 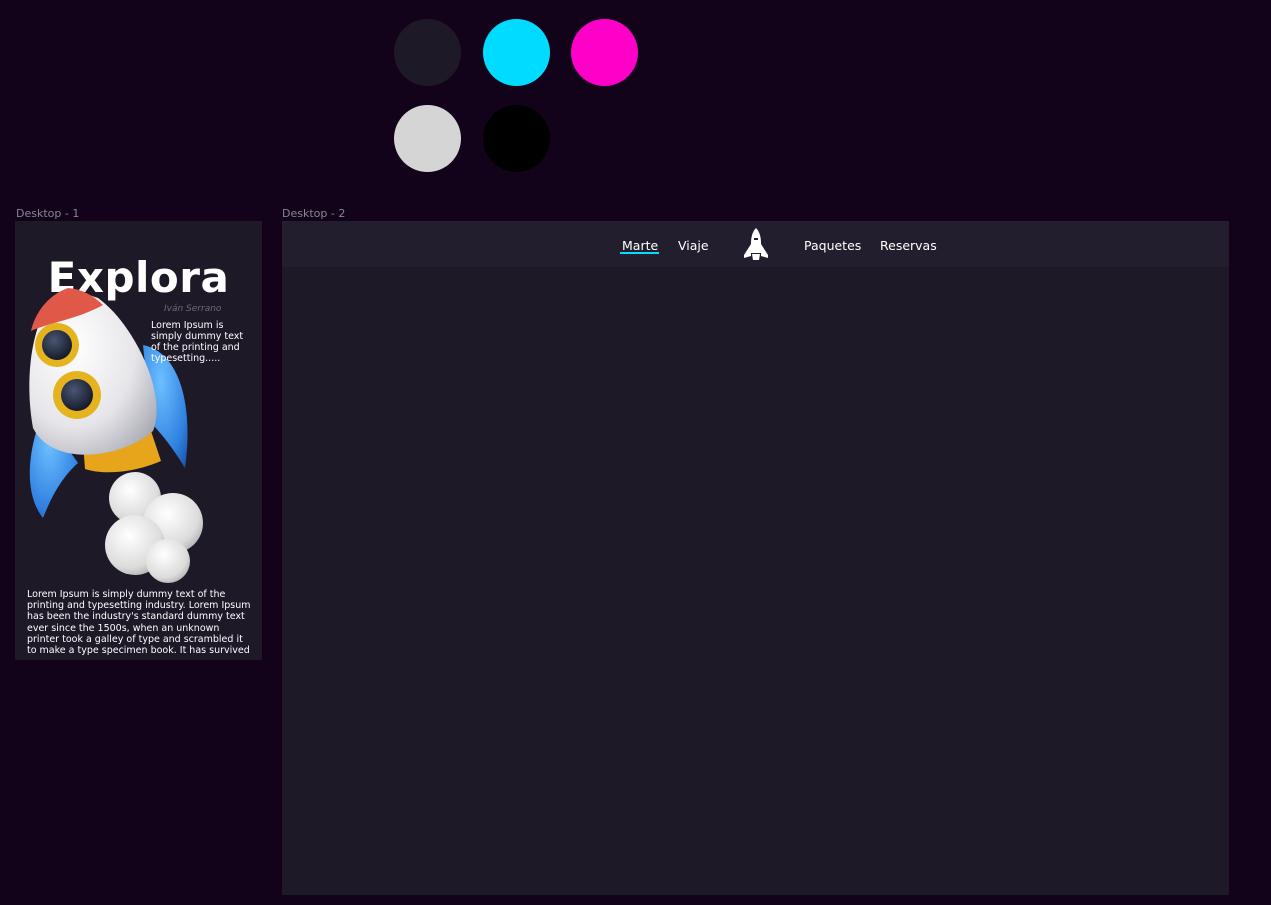 I want to click on swatch-light-gray, so click(x=427, y=138).